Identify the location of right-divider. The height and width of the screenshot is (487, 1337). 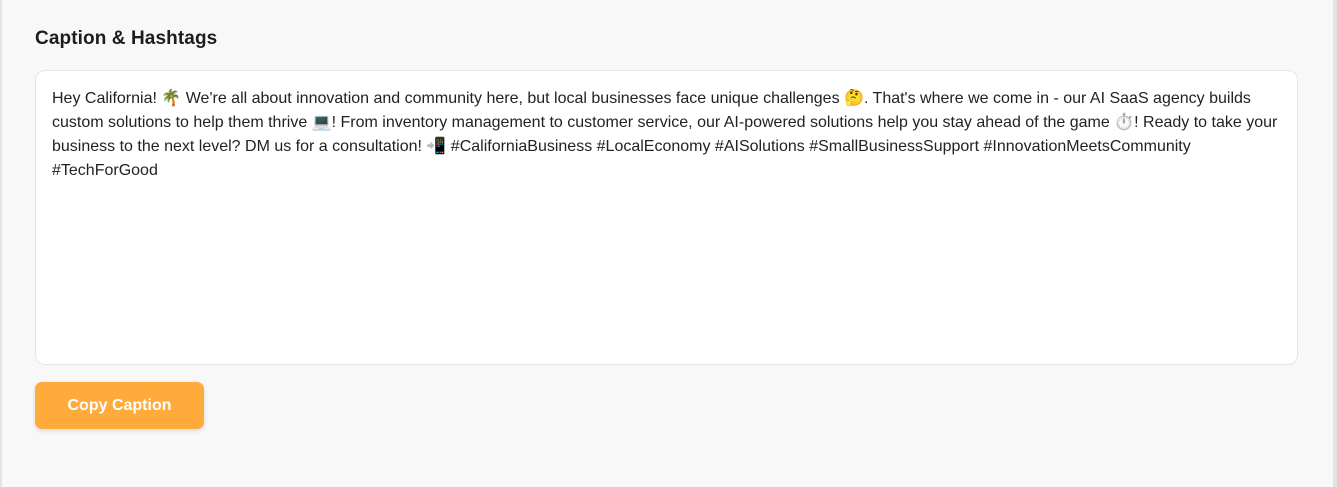
(1335, 243).